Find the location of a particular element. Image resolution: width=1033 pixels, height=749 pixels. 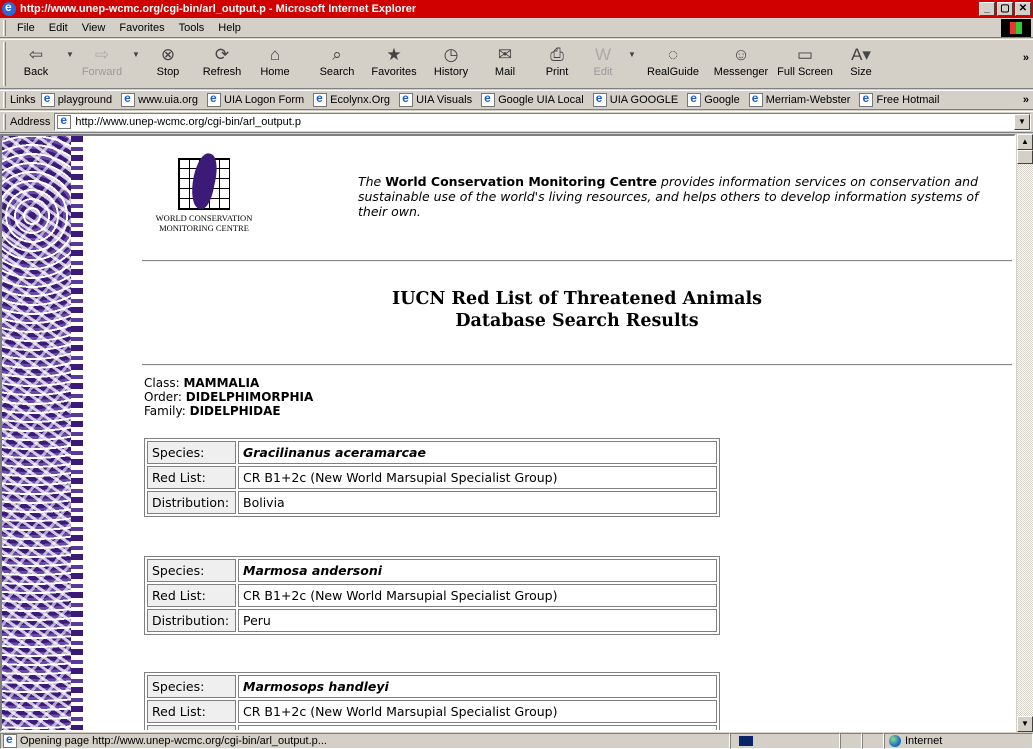

fullscreen-button: ▭ Full Screen is located at coordinates (805, 64).